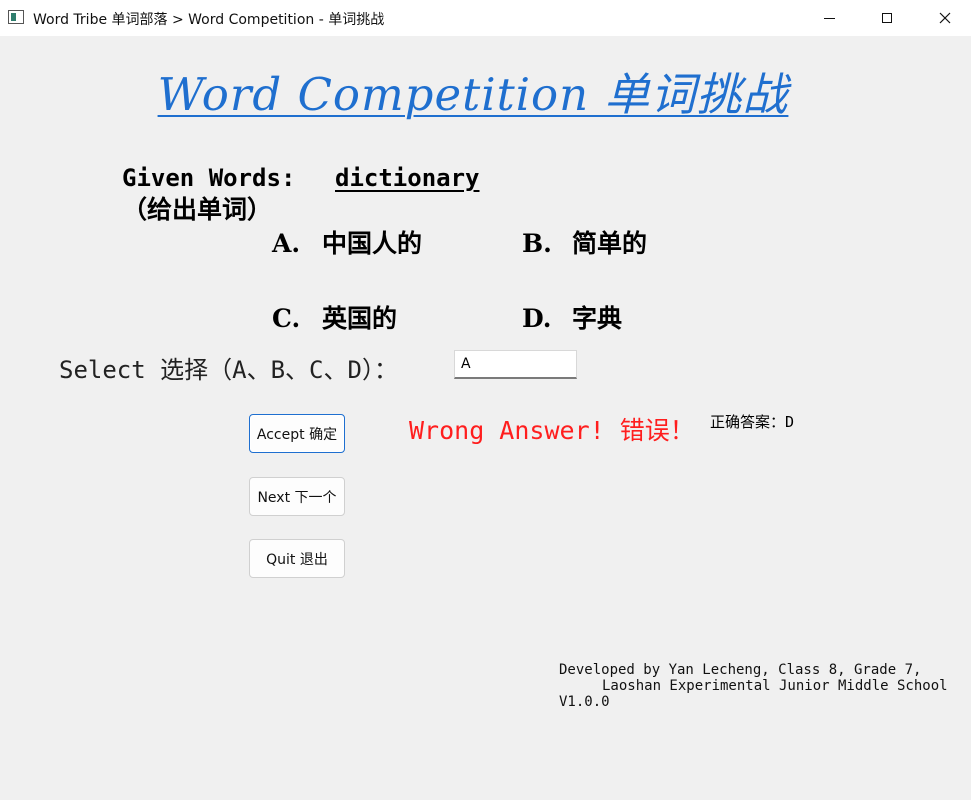 The height and width of the screenshot is (800, 971). I want to click on minimize-button, so click(829, 18).